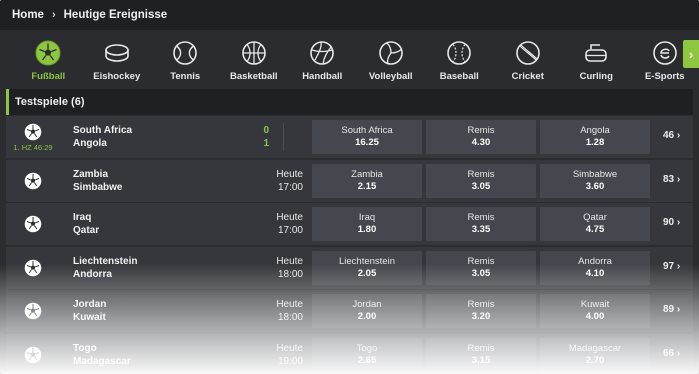  I want to click on more-markets-link: 66 ›, so click(671, 353).